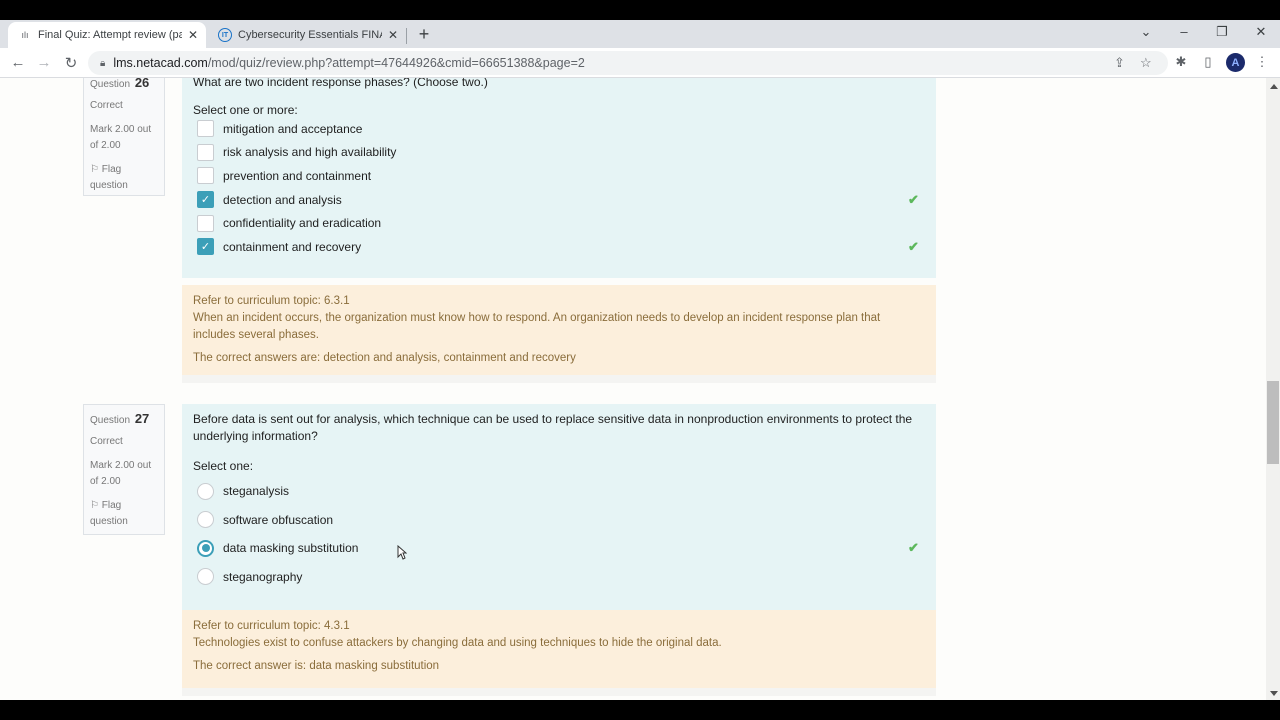  What do you see at coordinates (1181, 62) in the screenshot?
I see `extensions-icon: ✱` at bounding box center [1181, 62].